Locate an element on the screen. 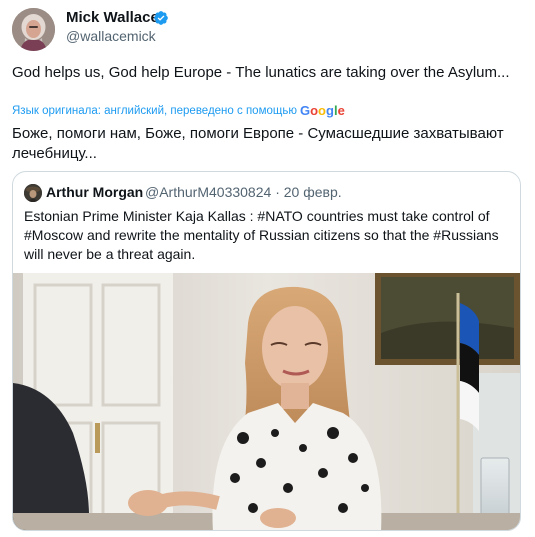 The image size is (535, 537). author-avatar is located at coordinates (33, 29).